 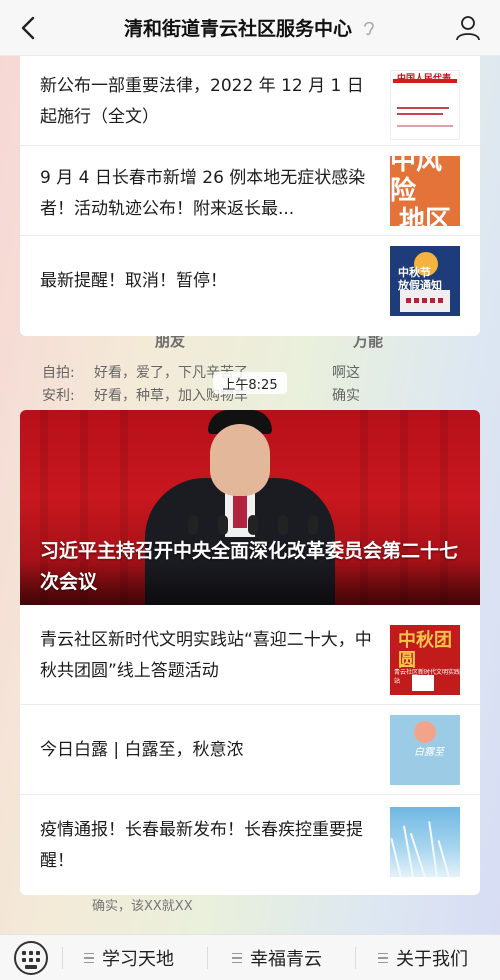 I want to click on nav-label: 学习天地, so click(x=138, y=959).